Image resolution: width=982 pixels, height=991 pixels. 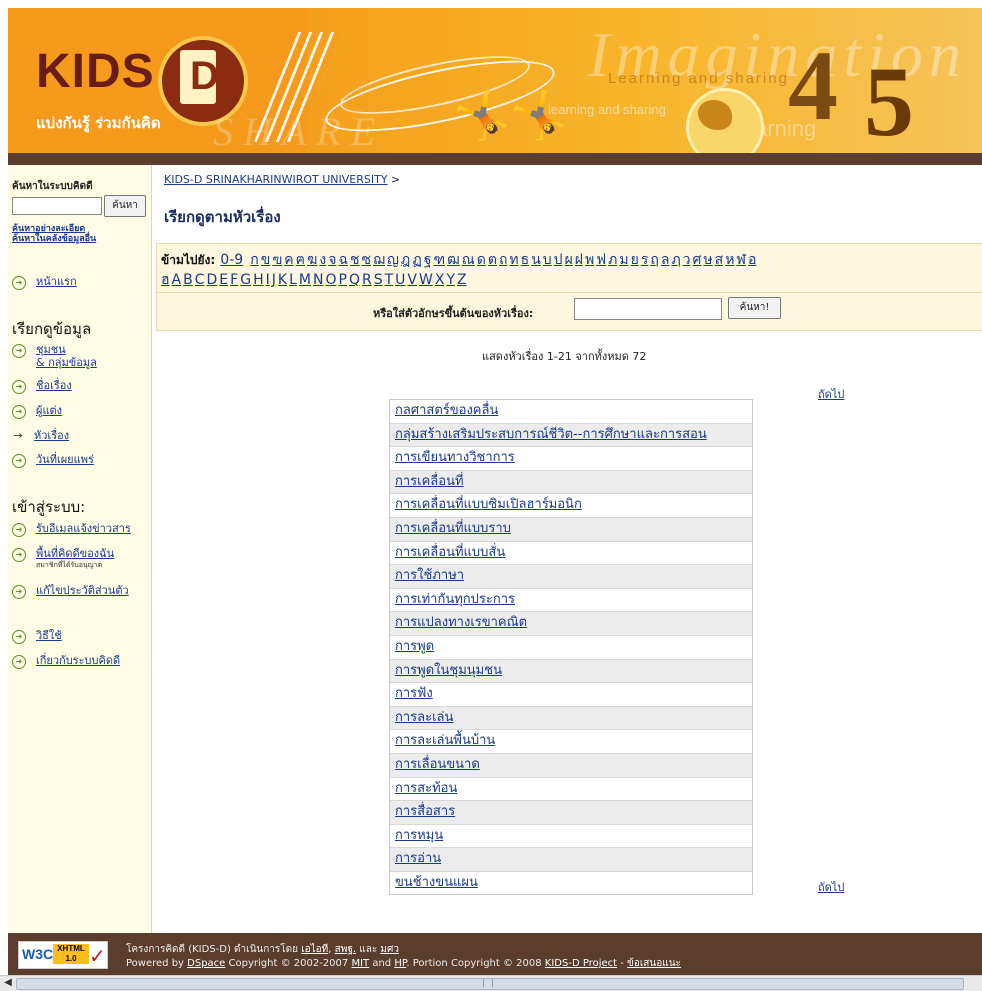 What do you see at coordinates (654, 963) in the screenshot?
I see `footer-link-feedback: ข้อเสนอแนะ` at bounding box center [654, 963].